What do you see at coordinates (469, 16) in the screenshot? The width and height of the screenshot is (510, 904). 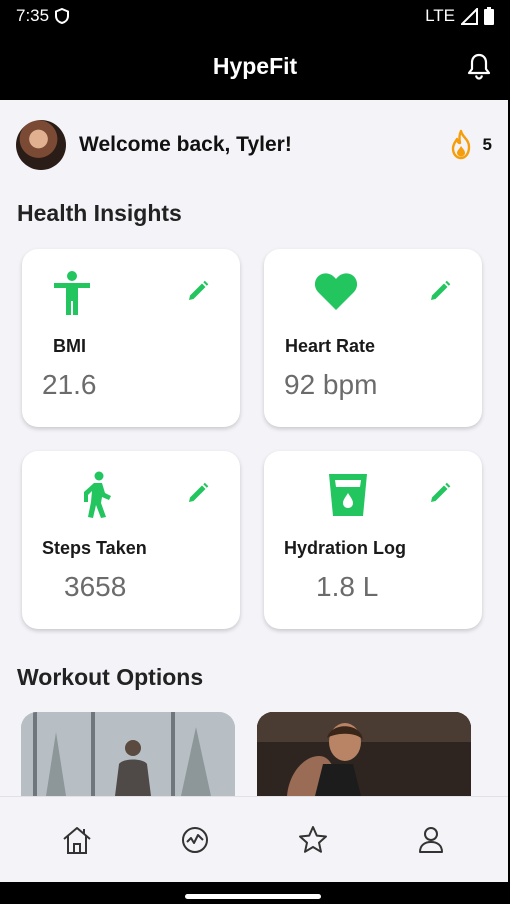 I see `signal-icon` at bounding box center [469, 16].